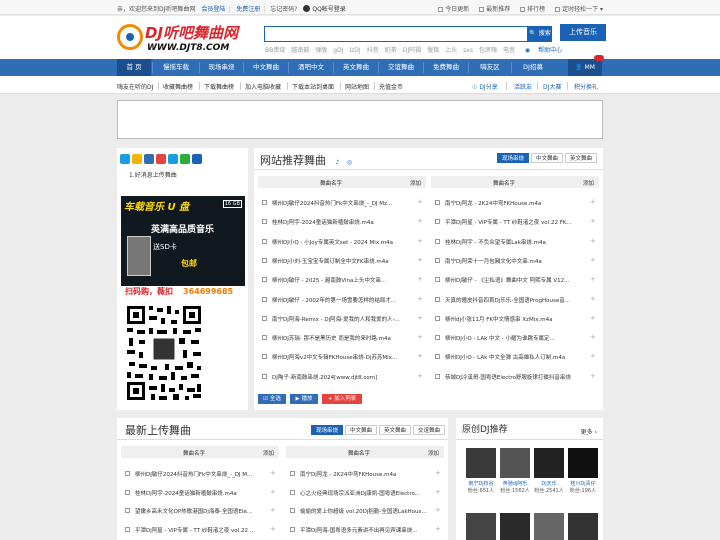  What do you see at coordinates (219, 86) in the screenshot?
I see `subnav-download-chart: 下载舞曲榜` at bounding box center [219, 86].